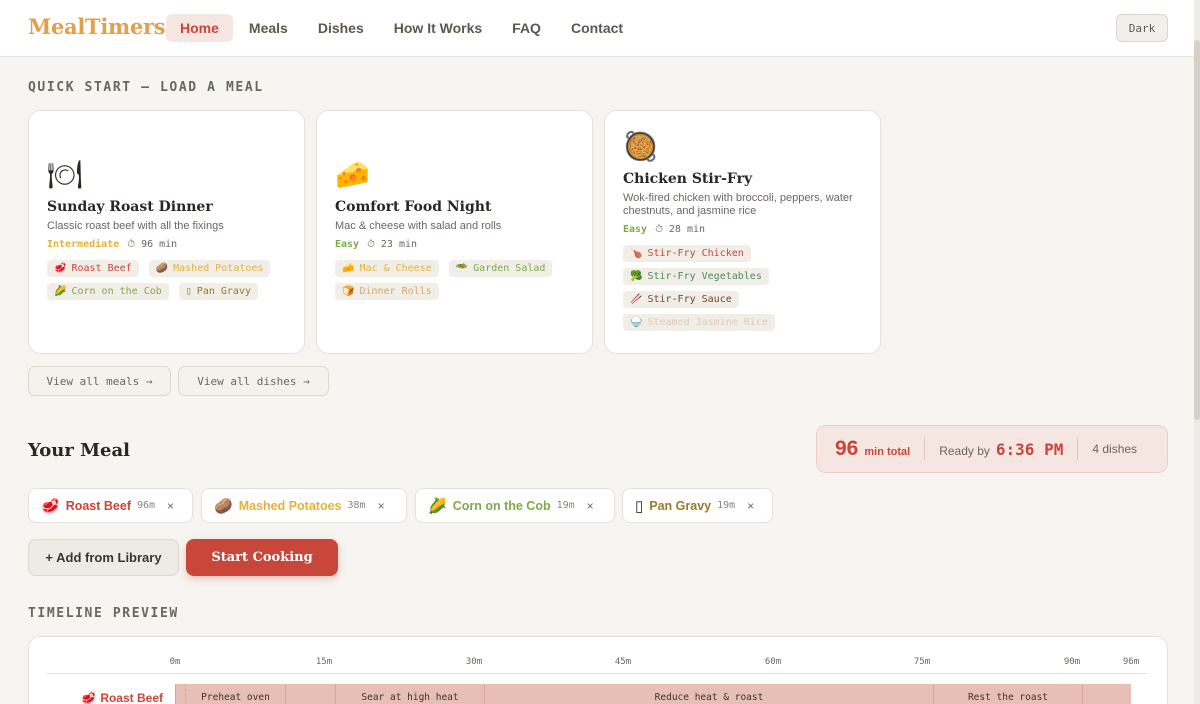 This screenshot has height=704, width=1200. I want to click on timeline-segment: Preheat oven, so click(235, 694).